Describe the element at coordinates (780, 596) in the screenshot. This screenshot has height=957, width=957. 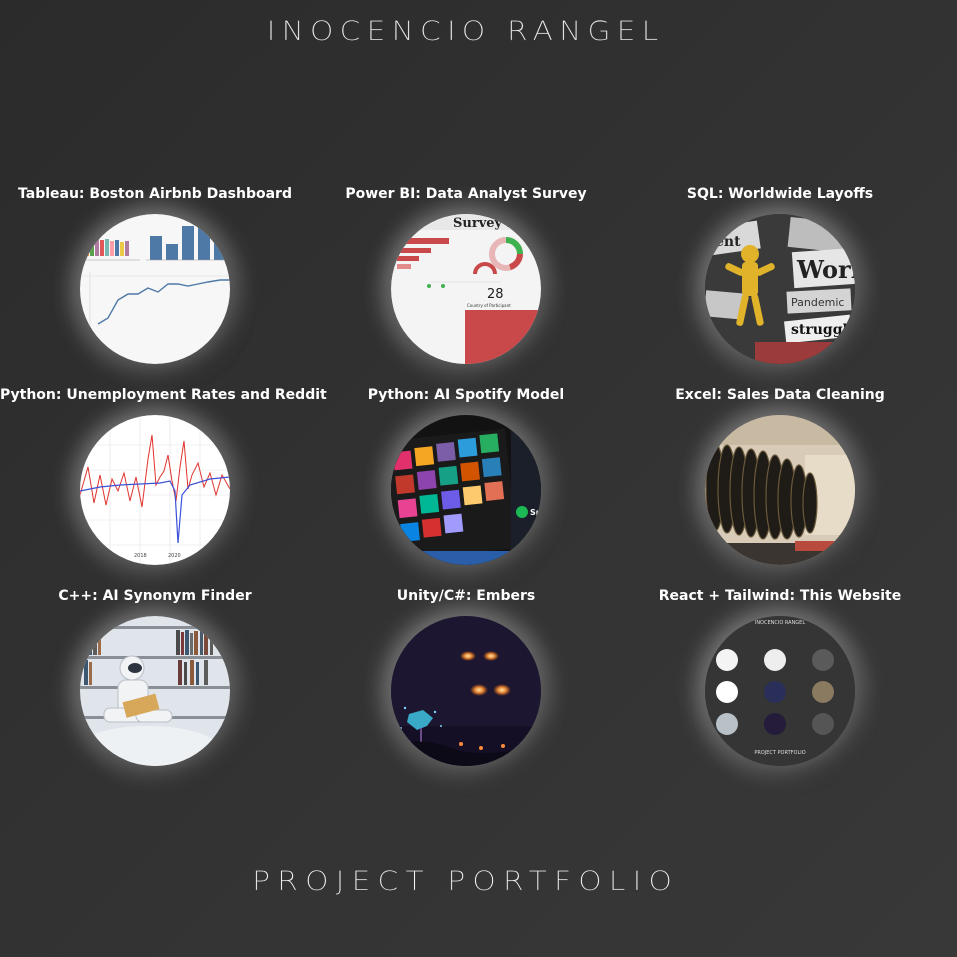
I see `project-title: React + Tailwind: This Website` at that location.